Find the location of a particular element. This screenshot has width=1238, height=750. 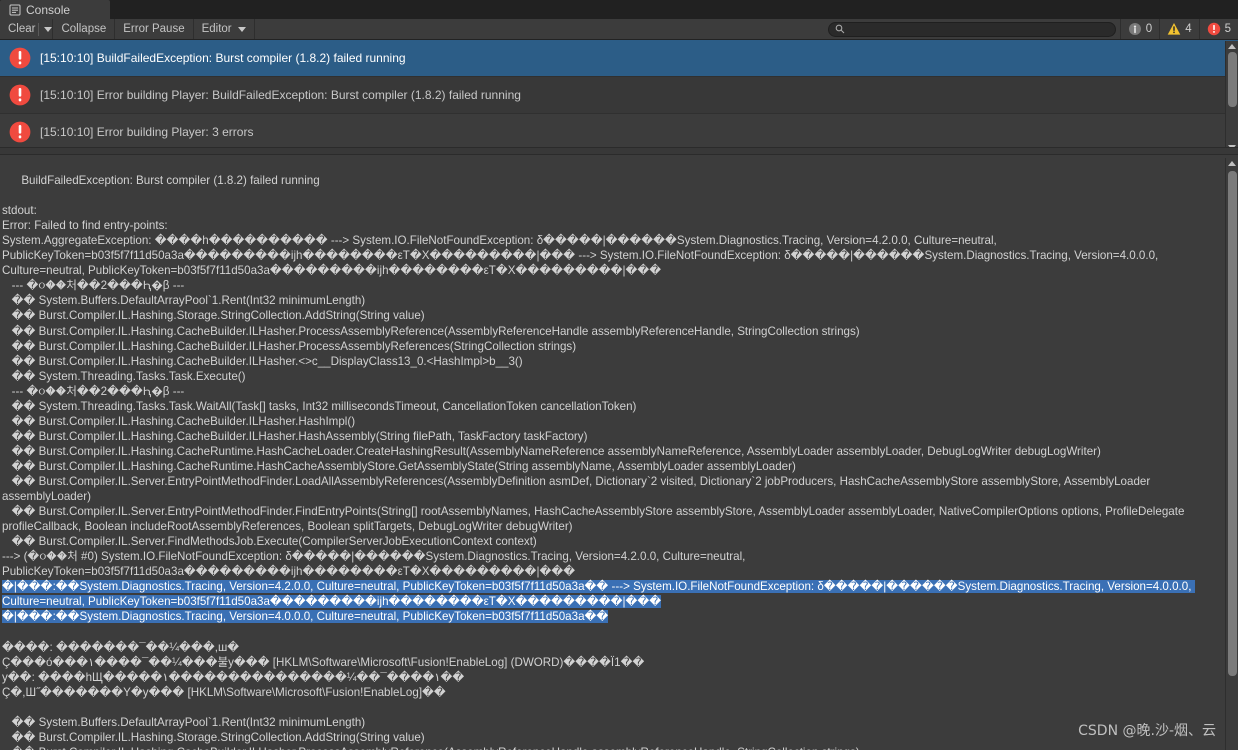

editor-dropdown-label: Editor is located at coordinates (216, 29).